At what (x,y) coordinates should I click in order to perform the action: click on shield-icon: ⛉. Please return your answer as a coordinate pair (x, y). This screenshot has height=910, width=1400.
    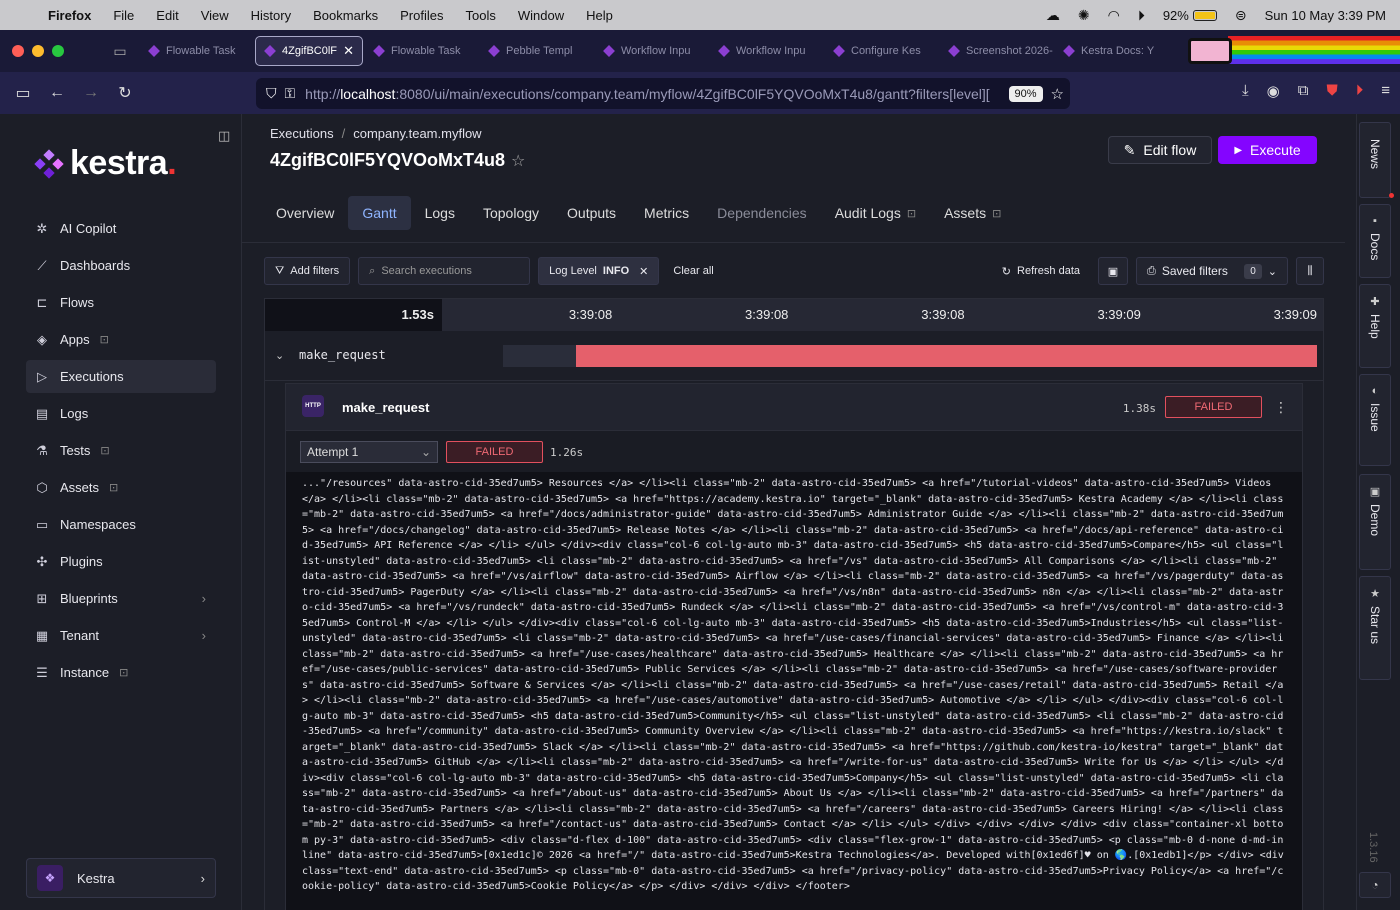
    Looking at the image, I should click on (271, 93).